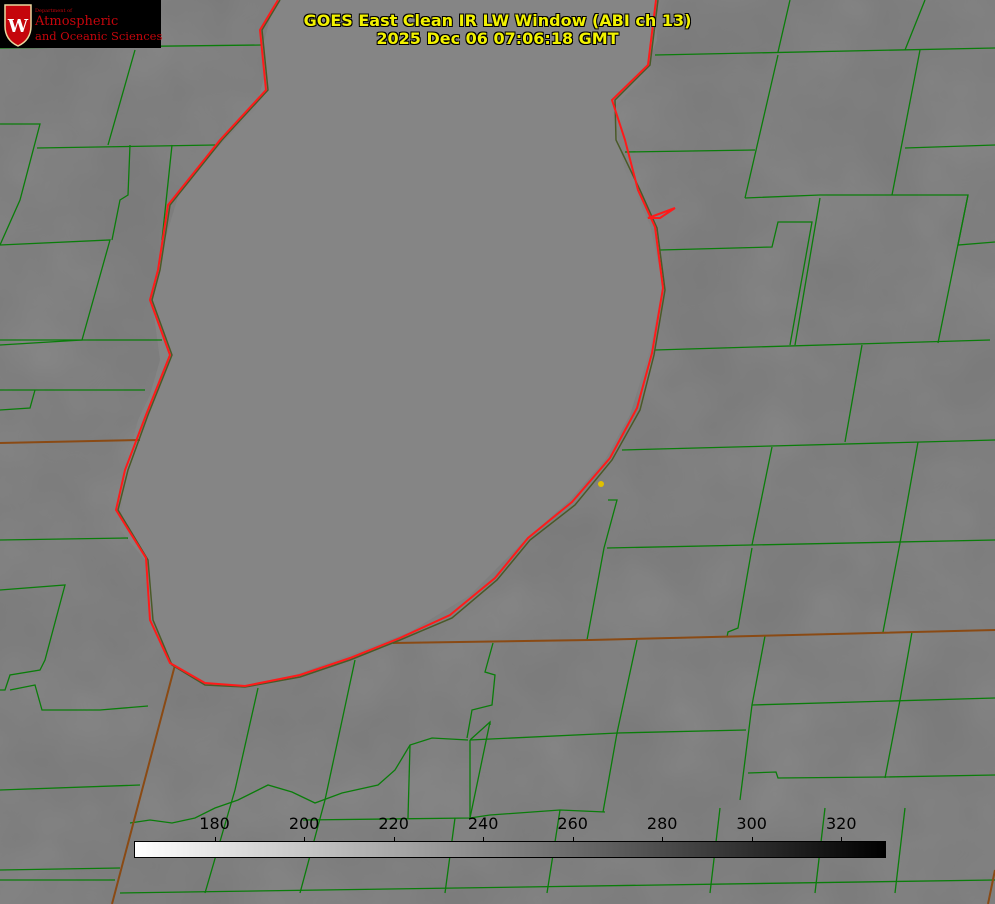 The height and width of the screenshot is (904, 995). I want to click on colorbar-tick-label: 180, so click(214, 823).